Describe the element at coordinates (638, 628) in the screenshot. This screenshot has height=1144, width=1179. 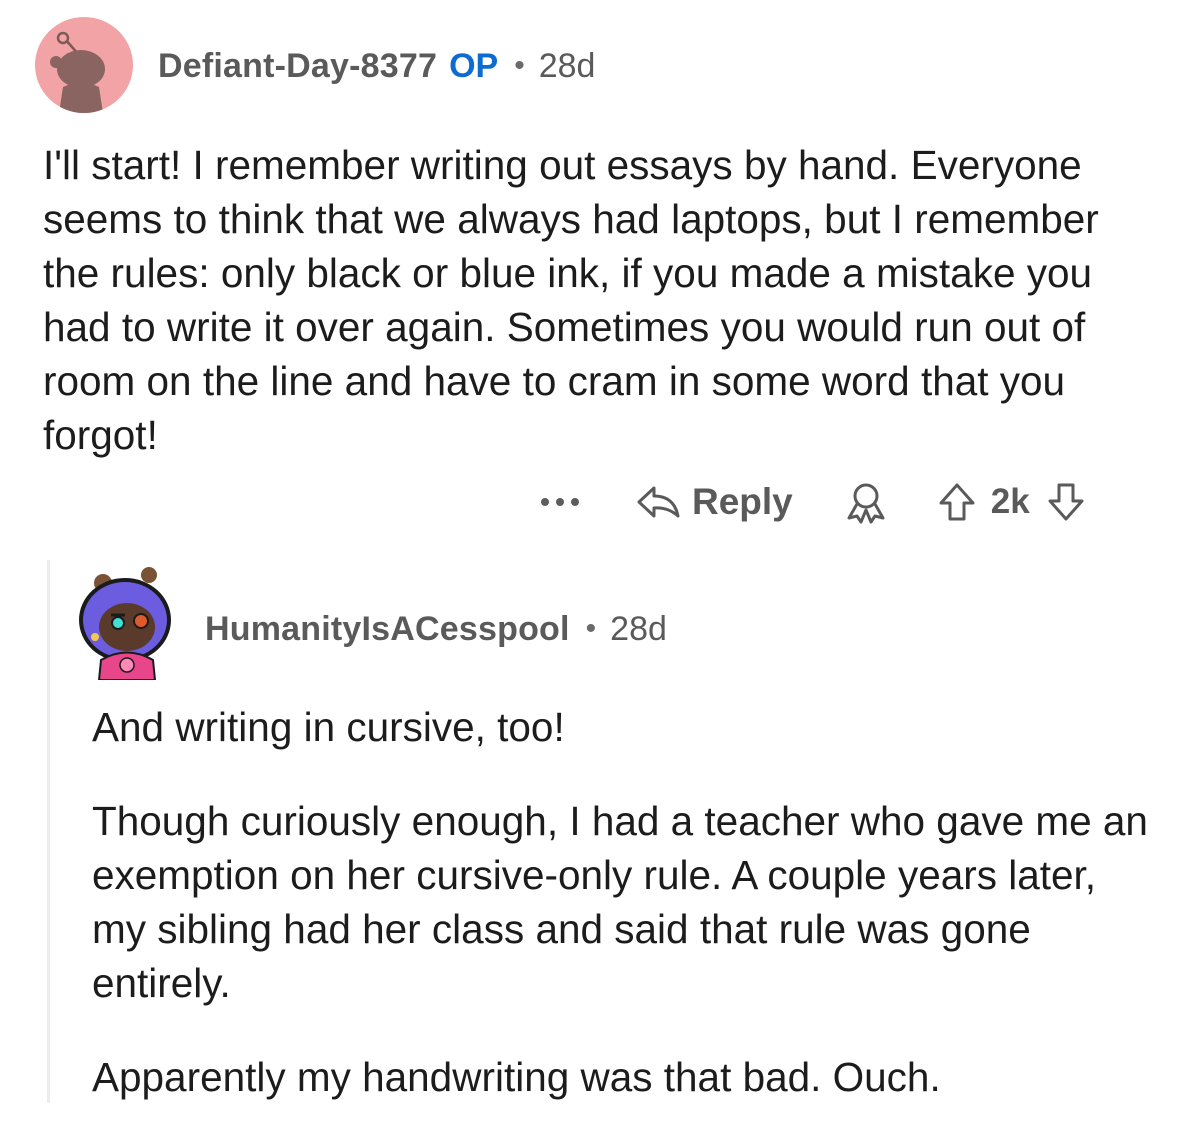
I see `reply-comment-age: 28d` at that location.